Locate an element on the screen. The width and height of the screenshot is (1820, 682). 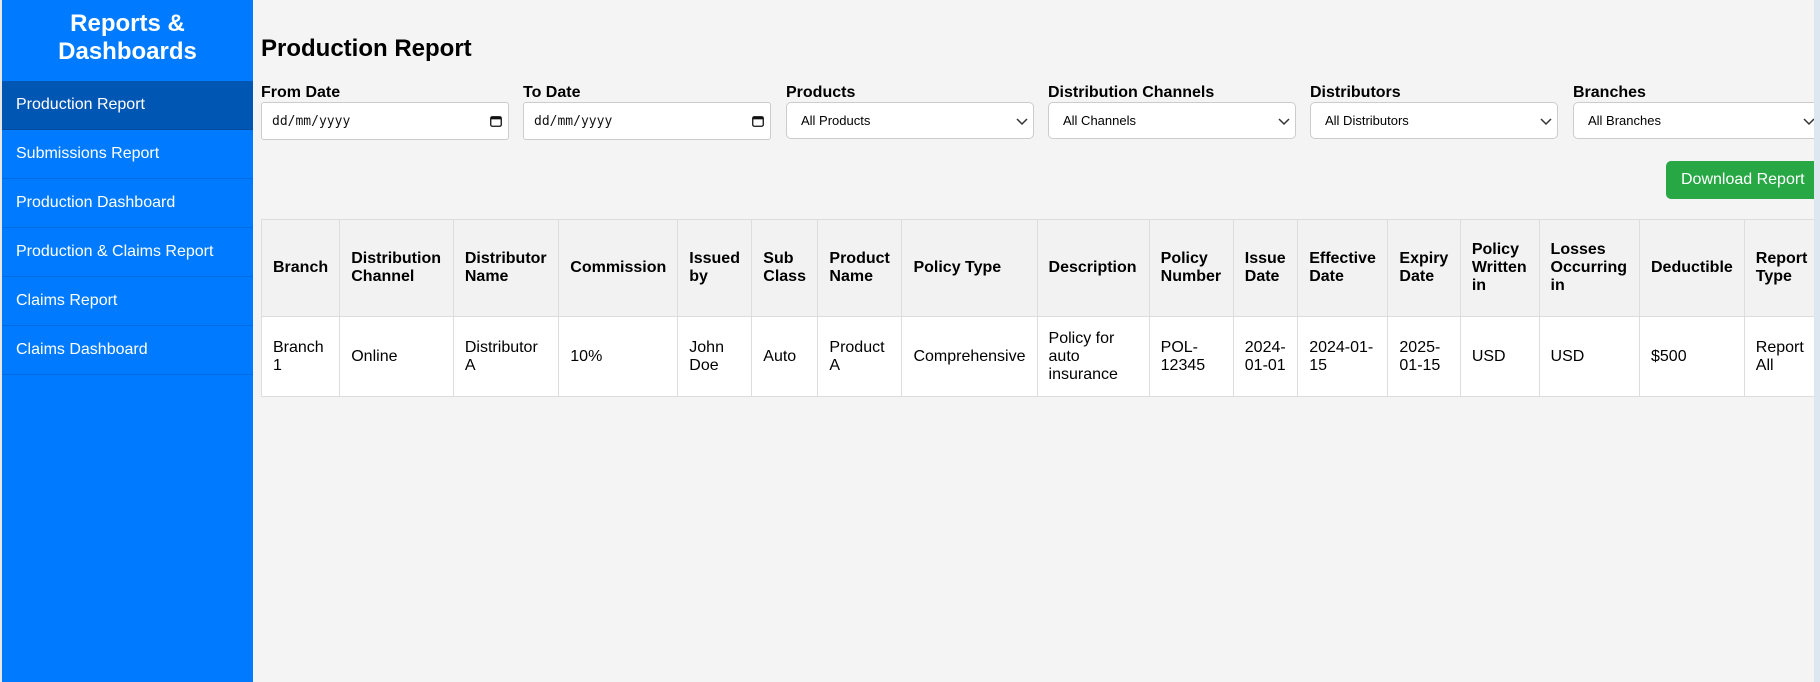
col-effective-date-header: Effective Date is located at coordinates (1343, 268).